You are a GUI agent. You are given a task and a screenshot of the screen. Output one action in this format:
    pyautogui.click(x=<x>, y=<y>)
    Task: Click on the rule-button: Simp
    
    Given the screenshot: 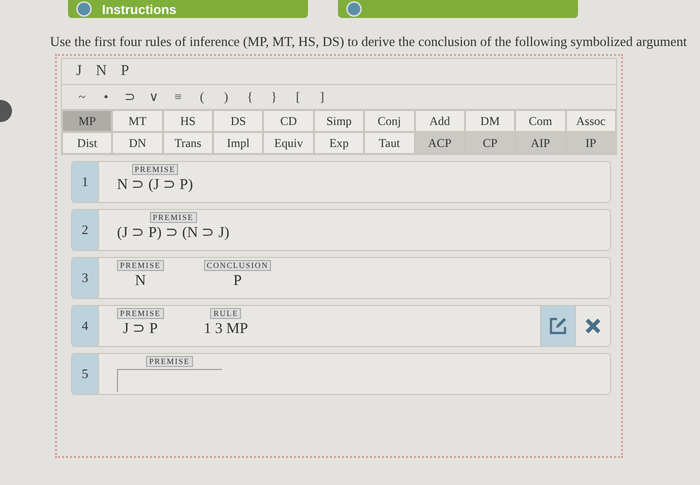 What is the action you would take?
    pyautogui.click(x=339, y=121)
    